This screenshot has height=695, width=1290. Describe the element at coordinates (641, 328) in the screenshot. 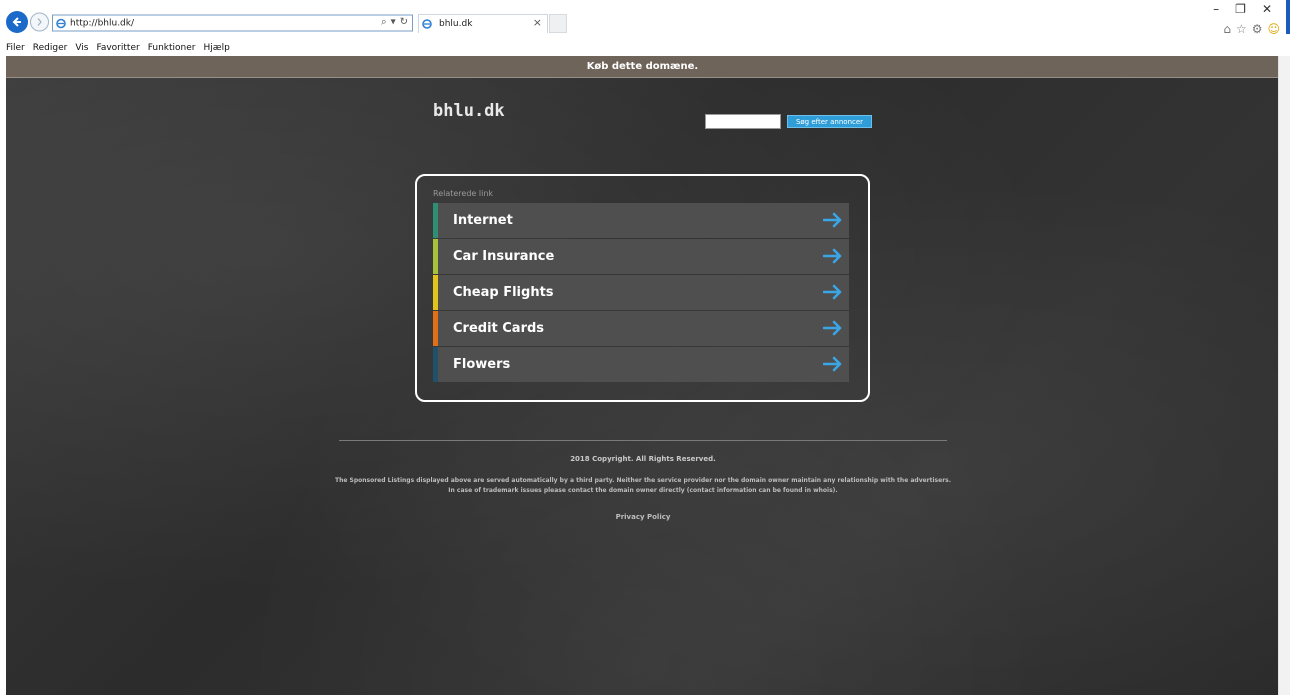

I see `link-item-credit-cards: Credit Cards` at that location.